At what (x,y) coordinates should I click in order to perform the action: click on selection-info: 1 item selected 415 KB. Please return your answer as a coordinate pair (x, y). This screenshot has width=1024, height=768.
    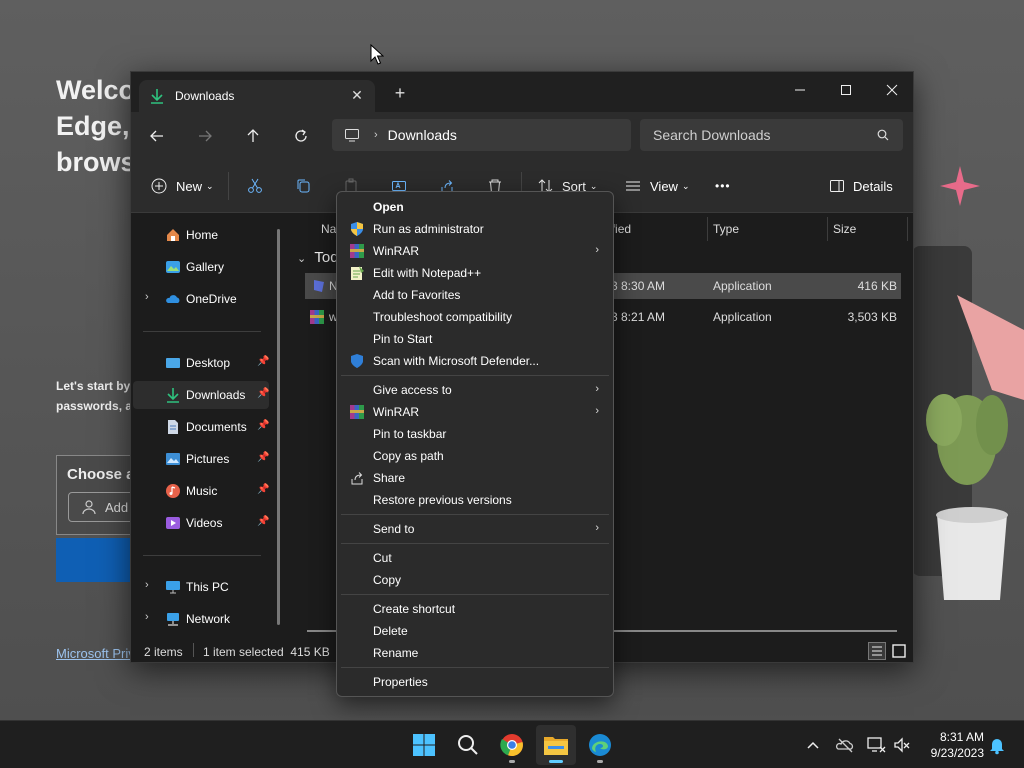
    Looking at the image, I should click on (266, 652).